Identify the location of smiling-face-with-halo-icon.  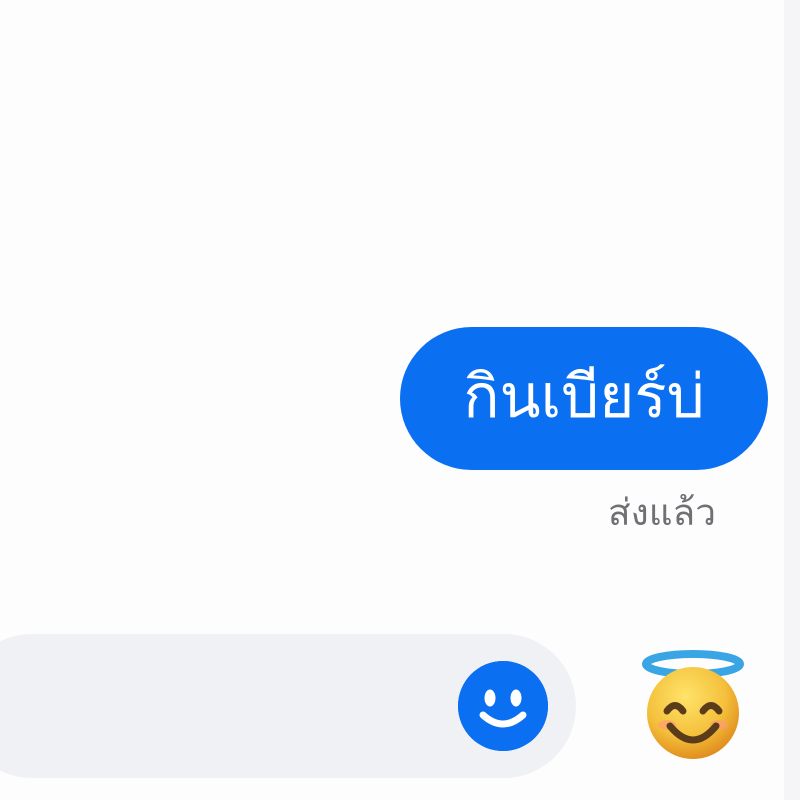
(693, 704).